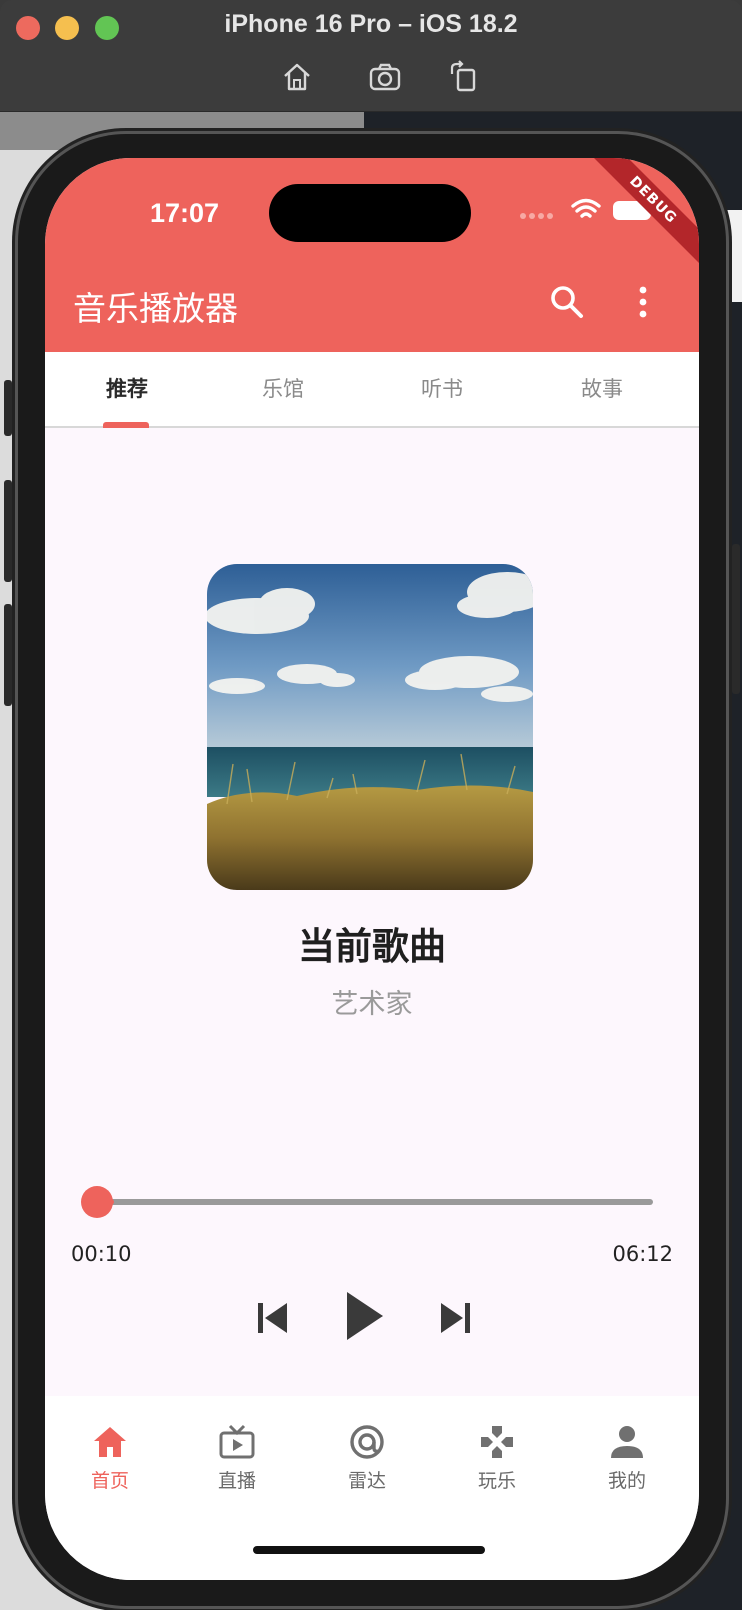 The width and height of the screenshot is (742, 1610). What do you see at coordinates (370, 213) in the screenshot?
I see `dynamic-island` at bounding box center [370, 213].